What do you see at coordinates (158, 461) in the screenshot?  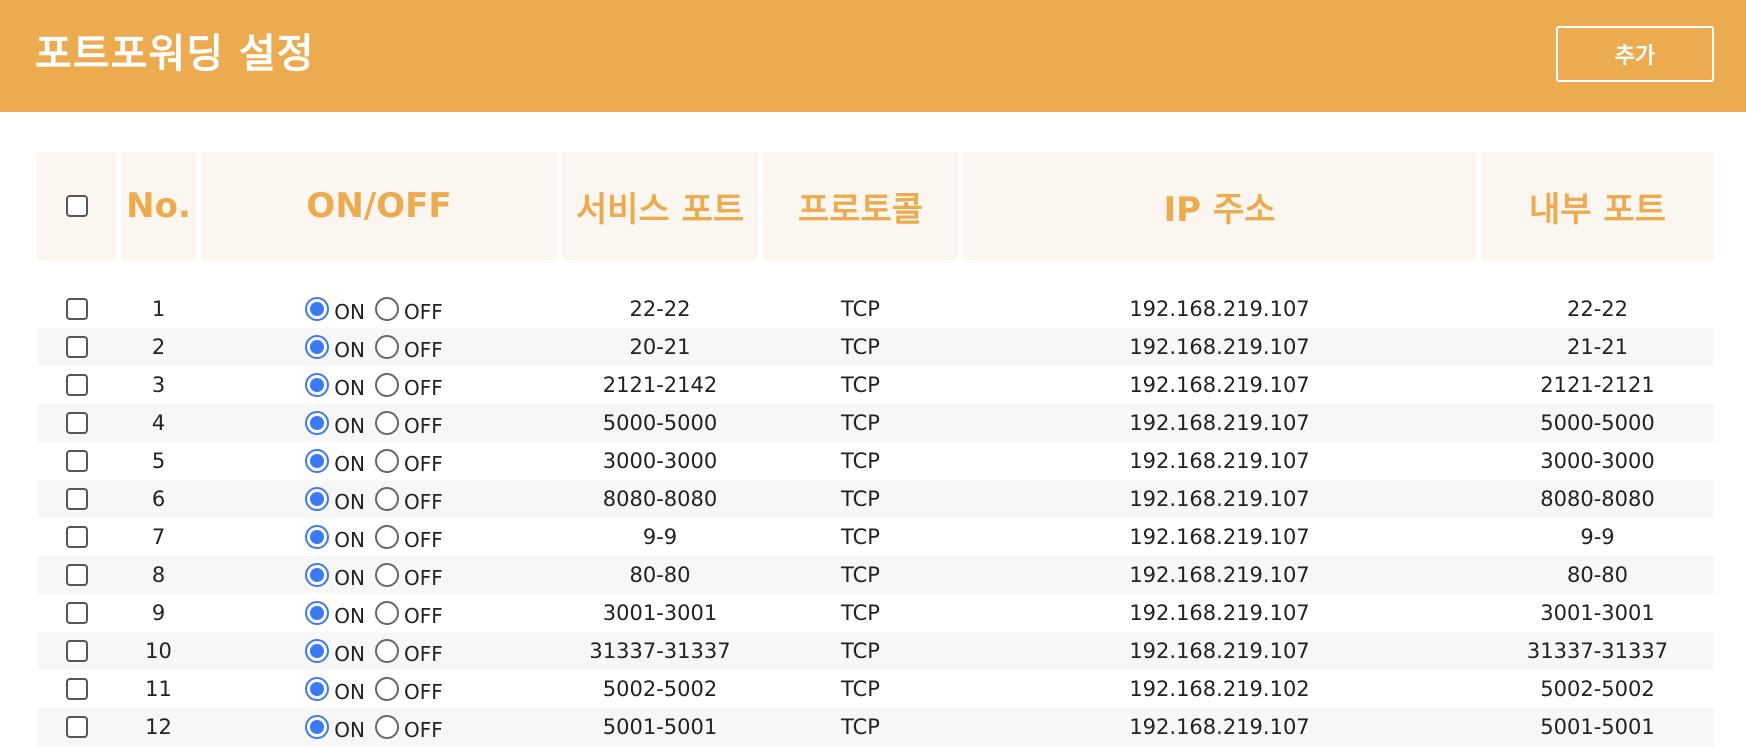 I see `row-no: 5` at bounding box center [158, 461].